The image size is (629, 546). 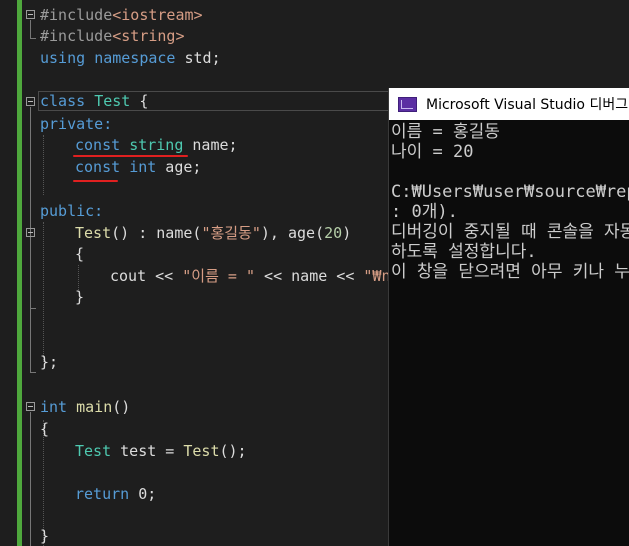 What do you see at coordinates (309, 276) in the screenshot?
I see `code-text: << name <<` at bounding box center [309, 276].